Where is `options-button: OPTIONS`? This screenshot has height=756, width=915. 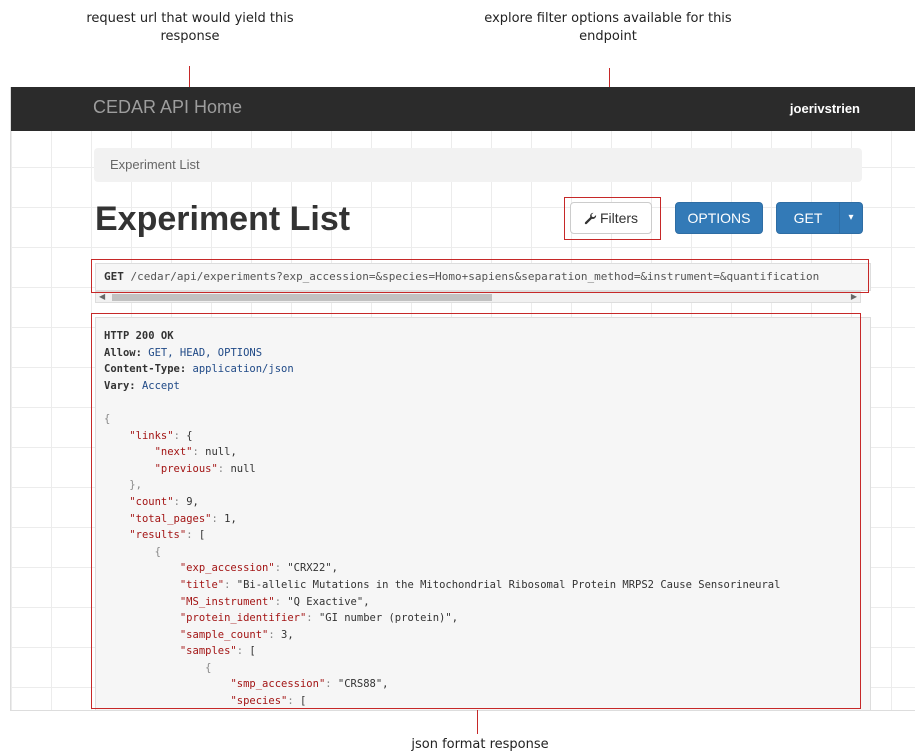
options-button: OPTIONS is located at coordinates (719, 218).